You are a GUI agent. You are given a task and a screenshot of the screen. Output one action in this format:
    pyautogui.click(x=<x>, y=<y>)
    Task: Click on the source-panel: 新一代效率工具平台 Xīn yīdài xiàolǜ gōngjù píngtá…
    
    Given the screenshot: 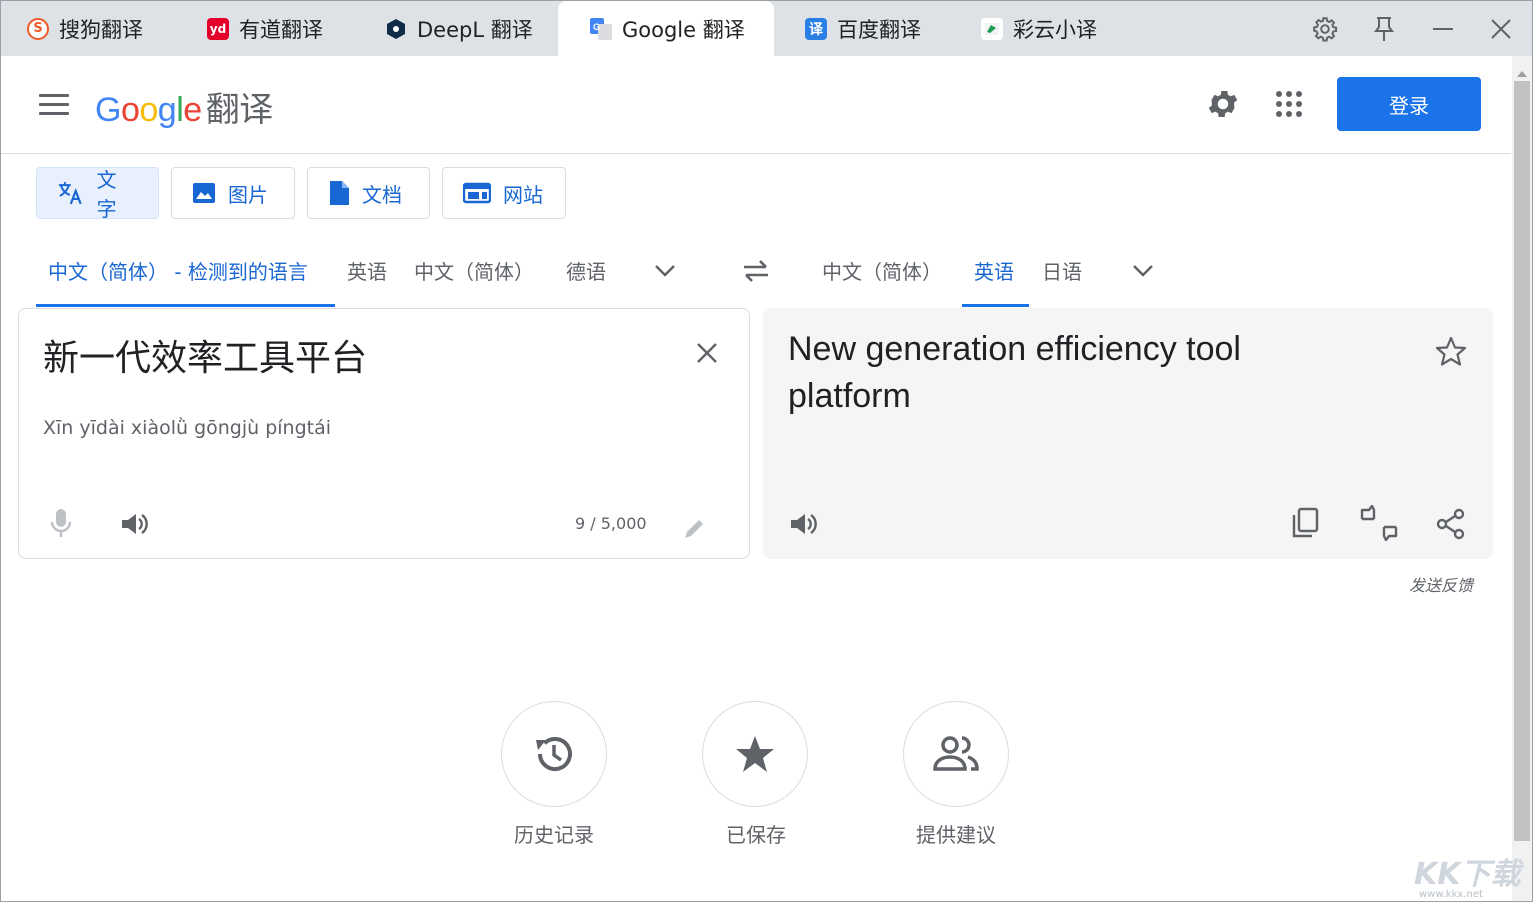 What is the action you would take?
    pyautogui.click(x=384, y=433)
    